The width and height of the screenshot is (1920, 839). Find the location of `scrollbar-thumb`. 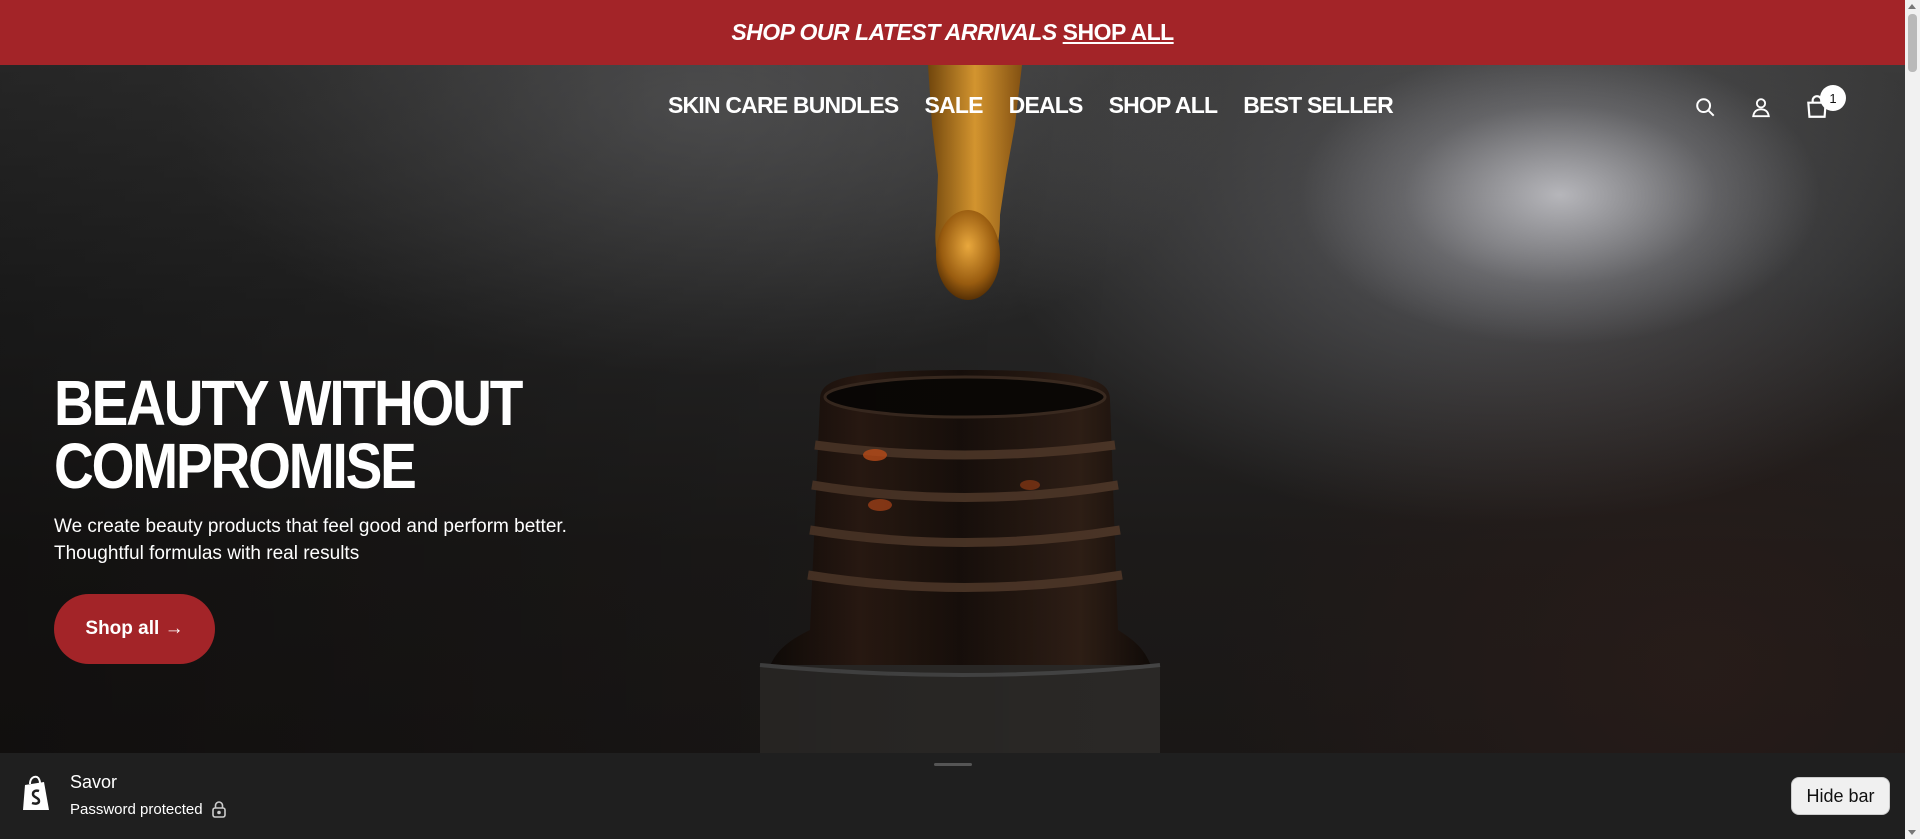

scrollbar-thumb is located at coordinates (1912, 43).